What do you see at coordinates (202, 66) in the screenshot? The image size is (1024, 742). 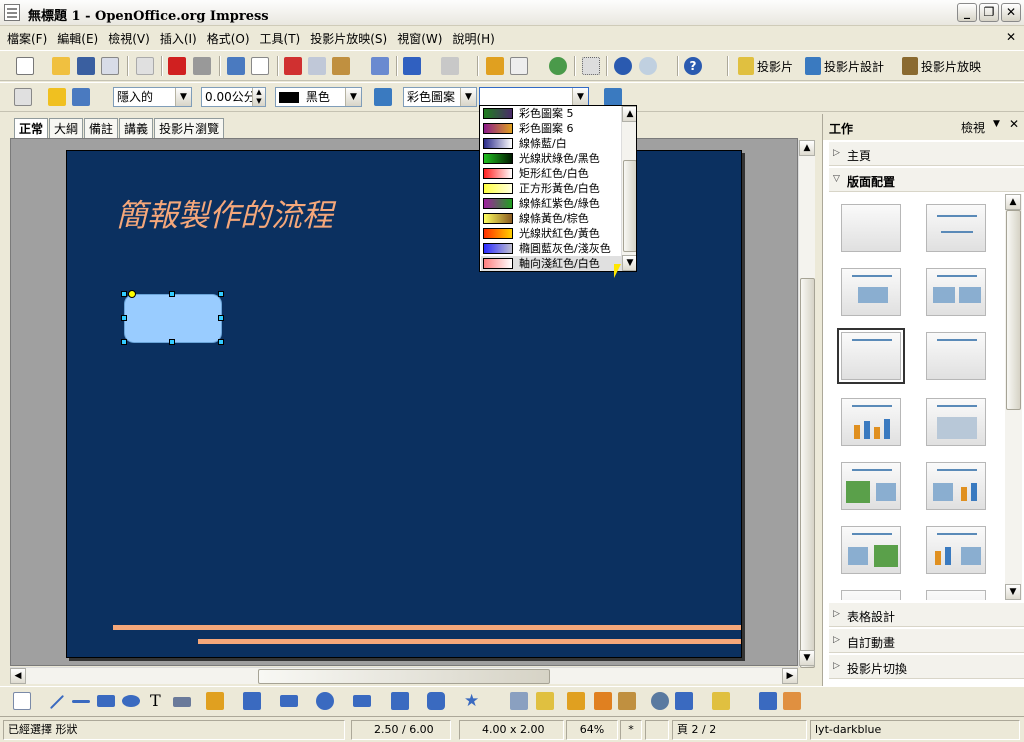 I see `print-icon` at bounding box center [202, 66].